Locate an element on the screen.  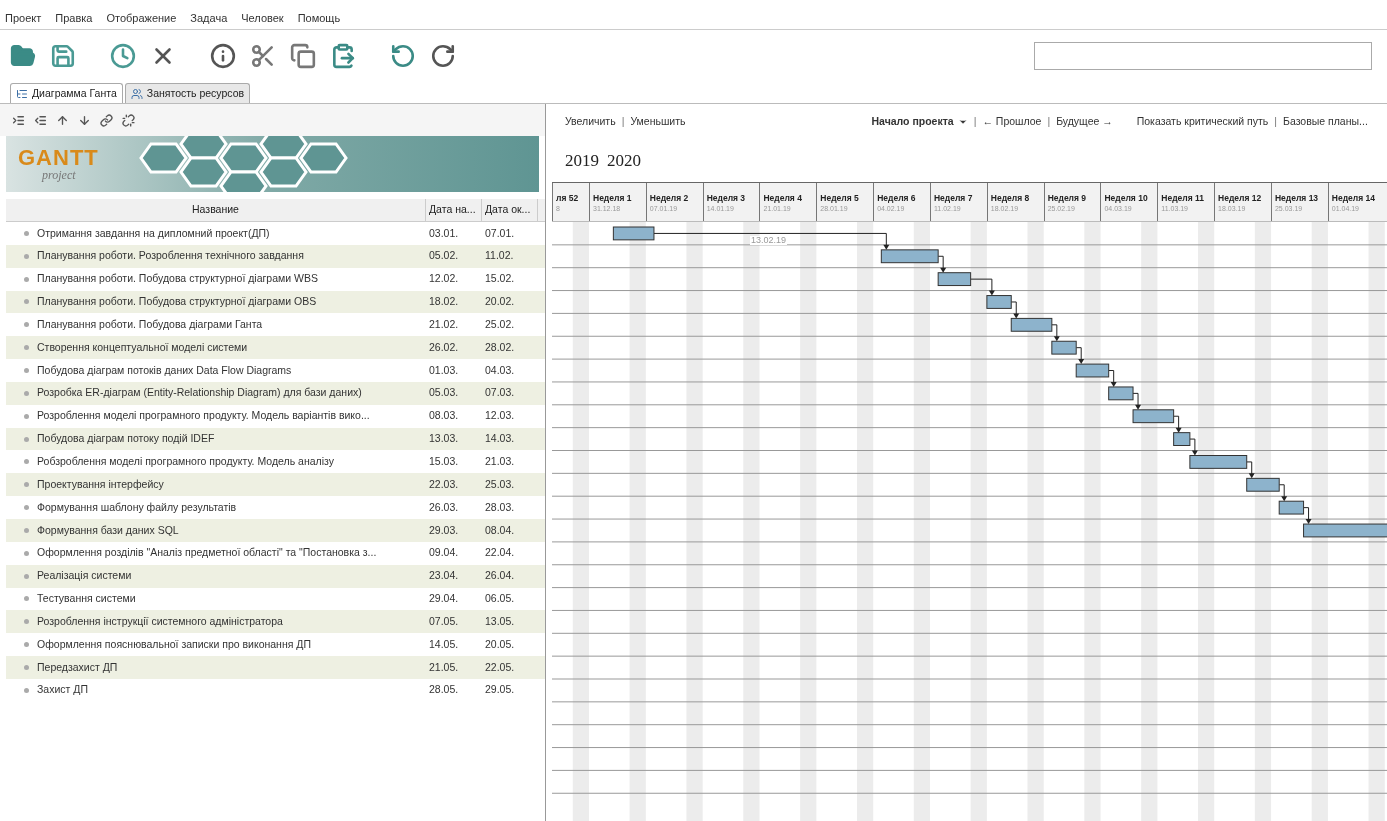
copy-button is located at coordinates (303, 56).